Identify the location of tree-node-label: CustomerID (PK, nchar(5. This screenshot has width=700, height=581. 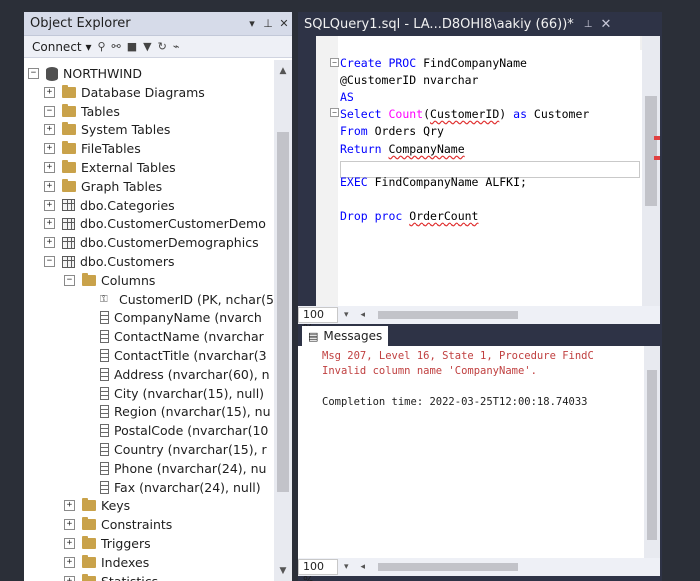
(196, 299).